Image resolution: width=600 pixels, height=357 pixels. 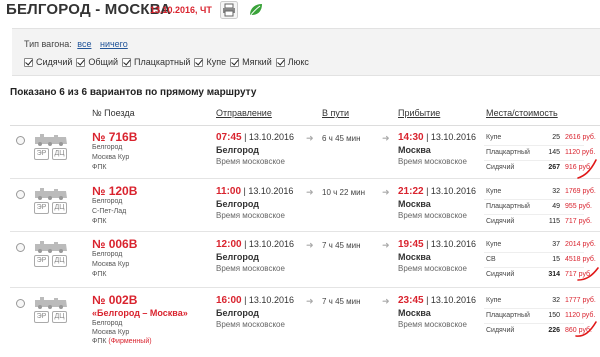 What do you see at coordinates (256, 10) in the screenshot?
I see `eco-leaf-icon` at bounding box center [256, 10].